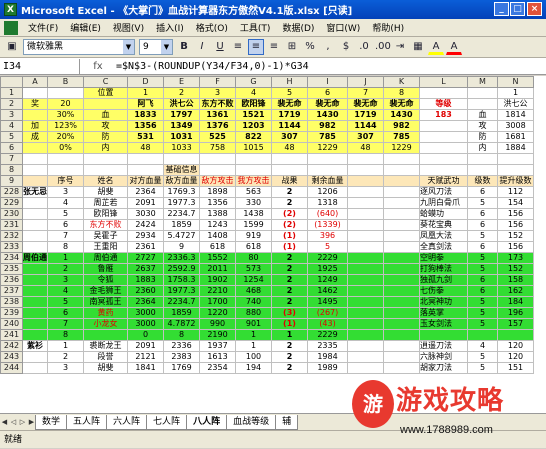  I want to click on cell: 1859, so click(181, 313).